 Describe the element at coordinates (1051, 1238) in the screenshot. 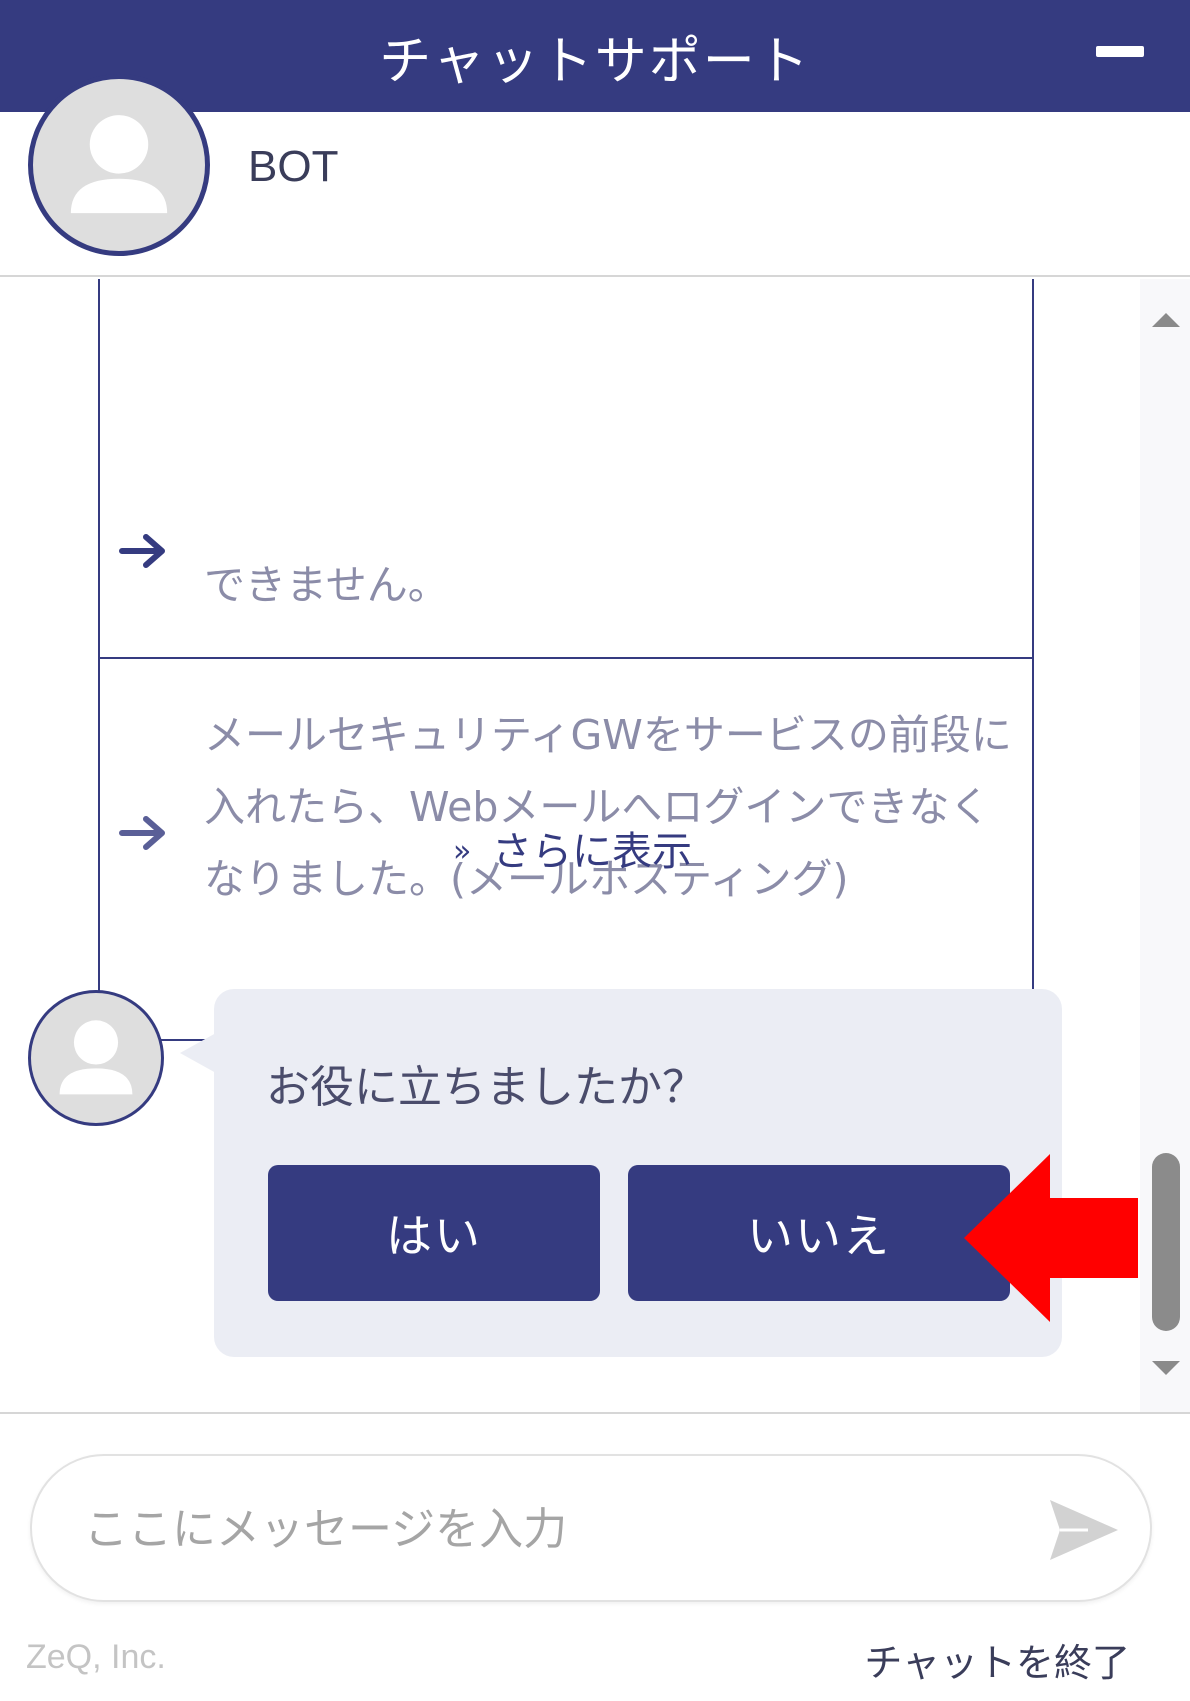

I see `red-arrow-left-icon` at that location.